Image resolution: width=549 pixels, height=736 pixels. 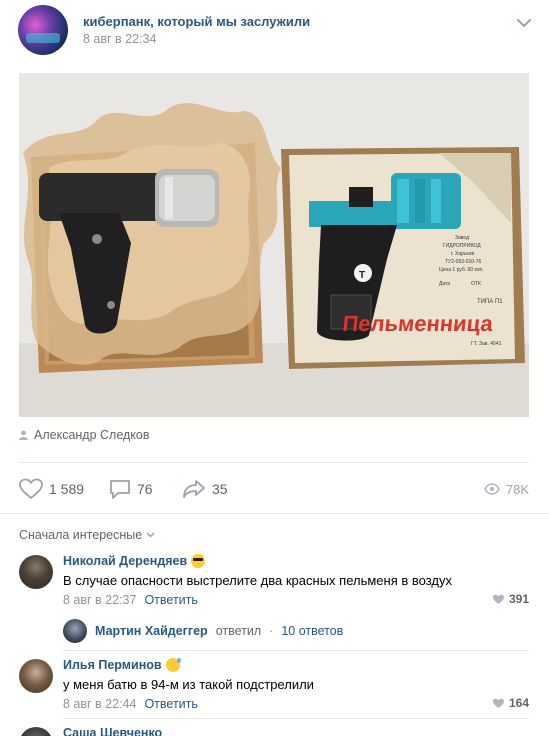 I want to click on comments-sort-dropdown: Сначала интересные, so click(x=87, y=535).